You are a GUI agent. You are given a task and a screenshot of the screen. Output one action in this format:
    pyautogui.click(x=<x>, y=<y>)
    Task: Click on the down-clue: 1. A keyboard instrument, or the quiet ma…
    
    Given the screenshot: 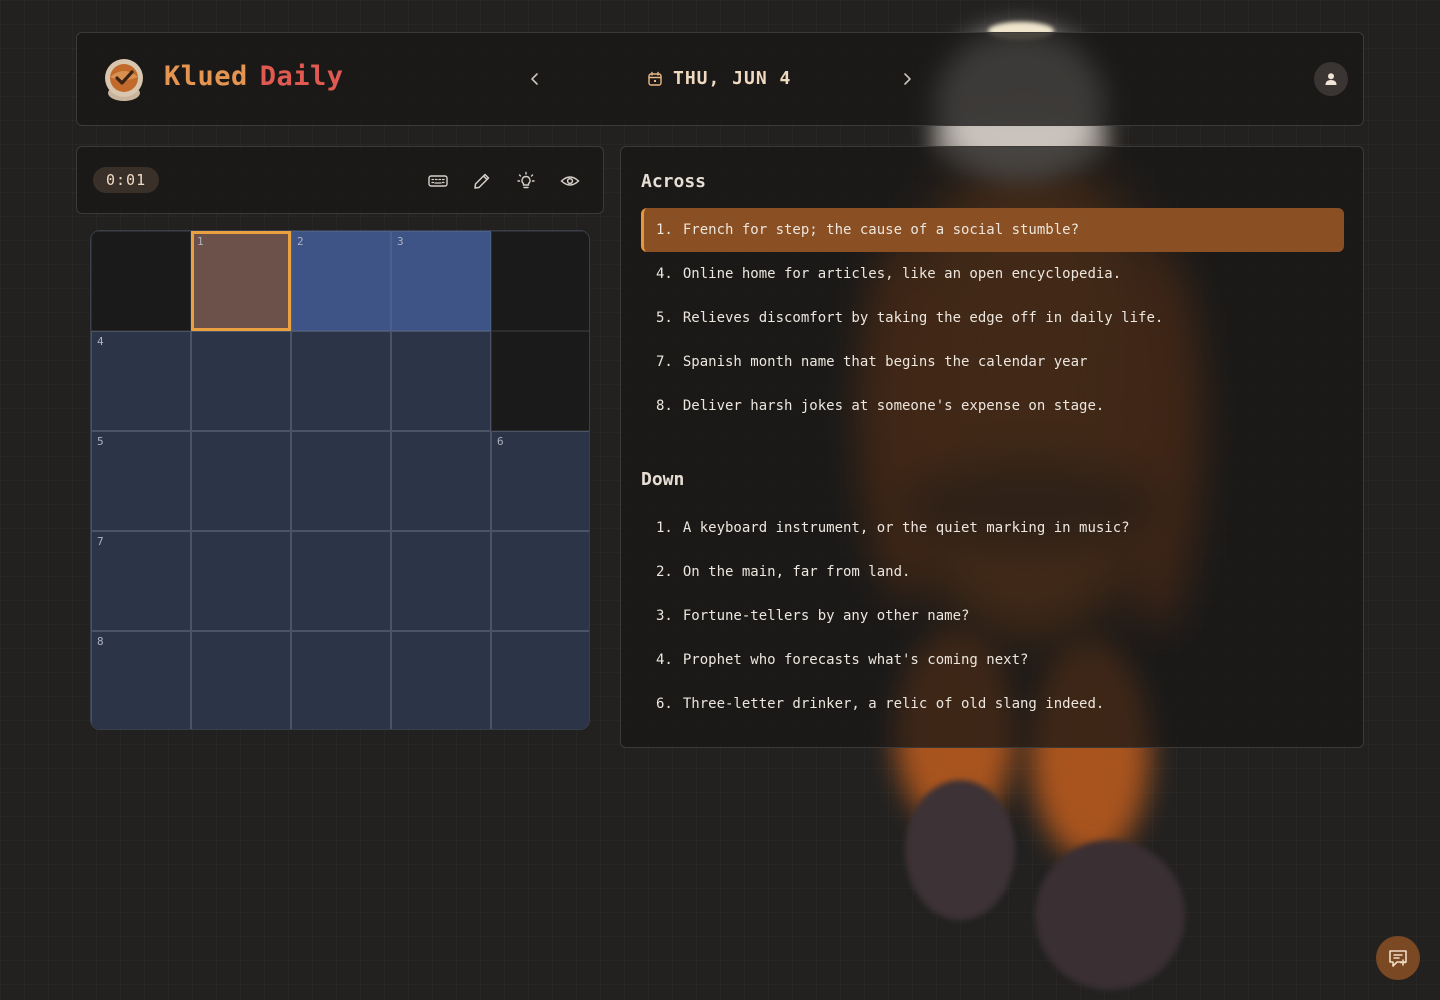 What is the action you would take?
    pyautogui.click(x=992, y=528)
    